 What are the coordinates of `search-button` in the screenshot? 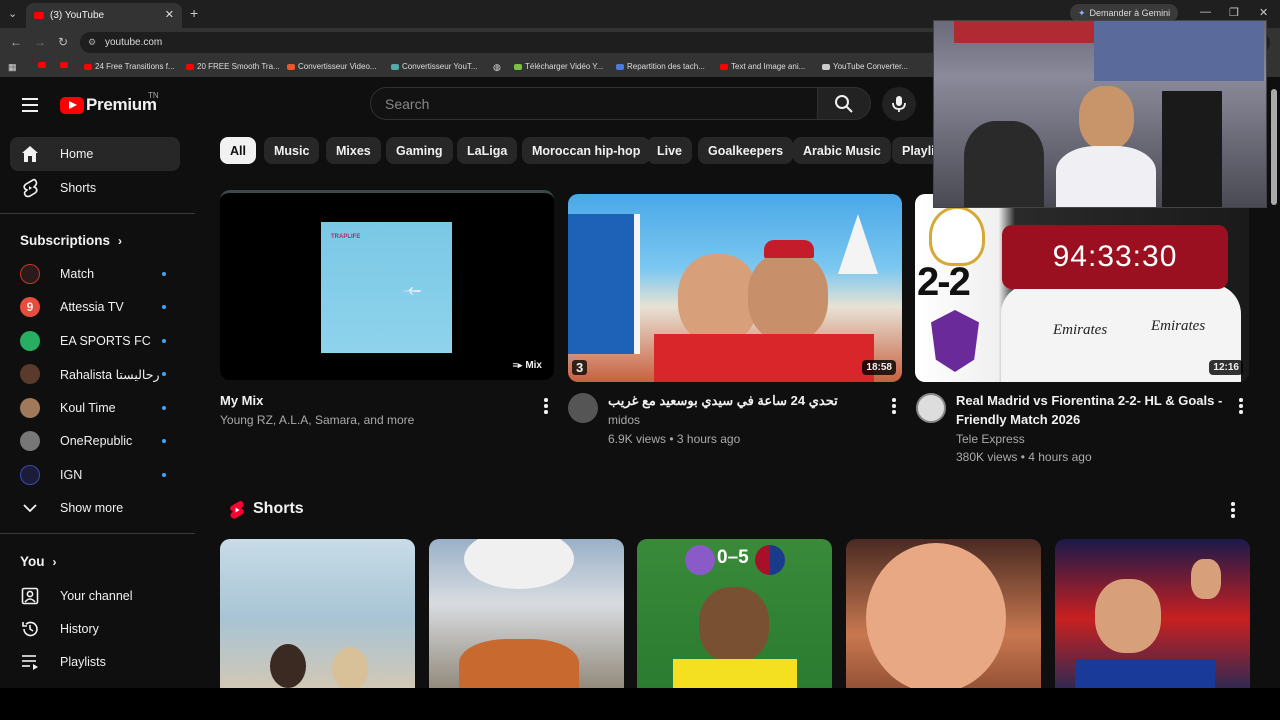 It's located at (844, 103).